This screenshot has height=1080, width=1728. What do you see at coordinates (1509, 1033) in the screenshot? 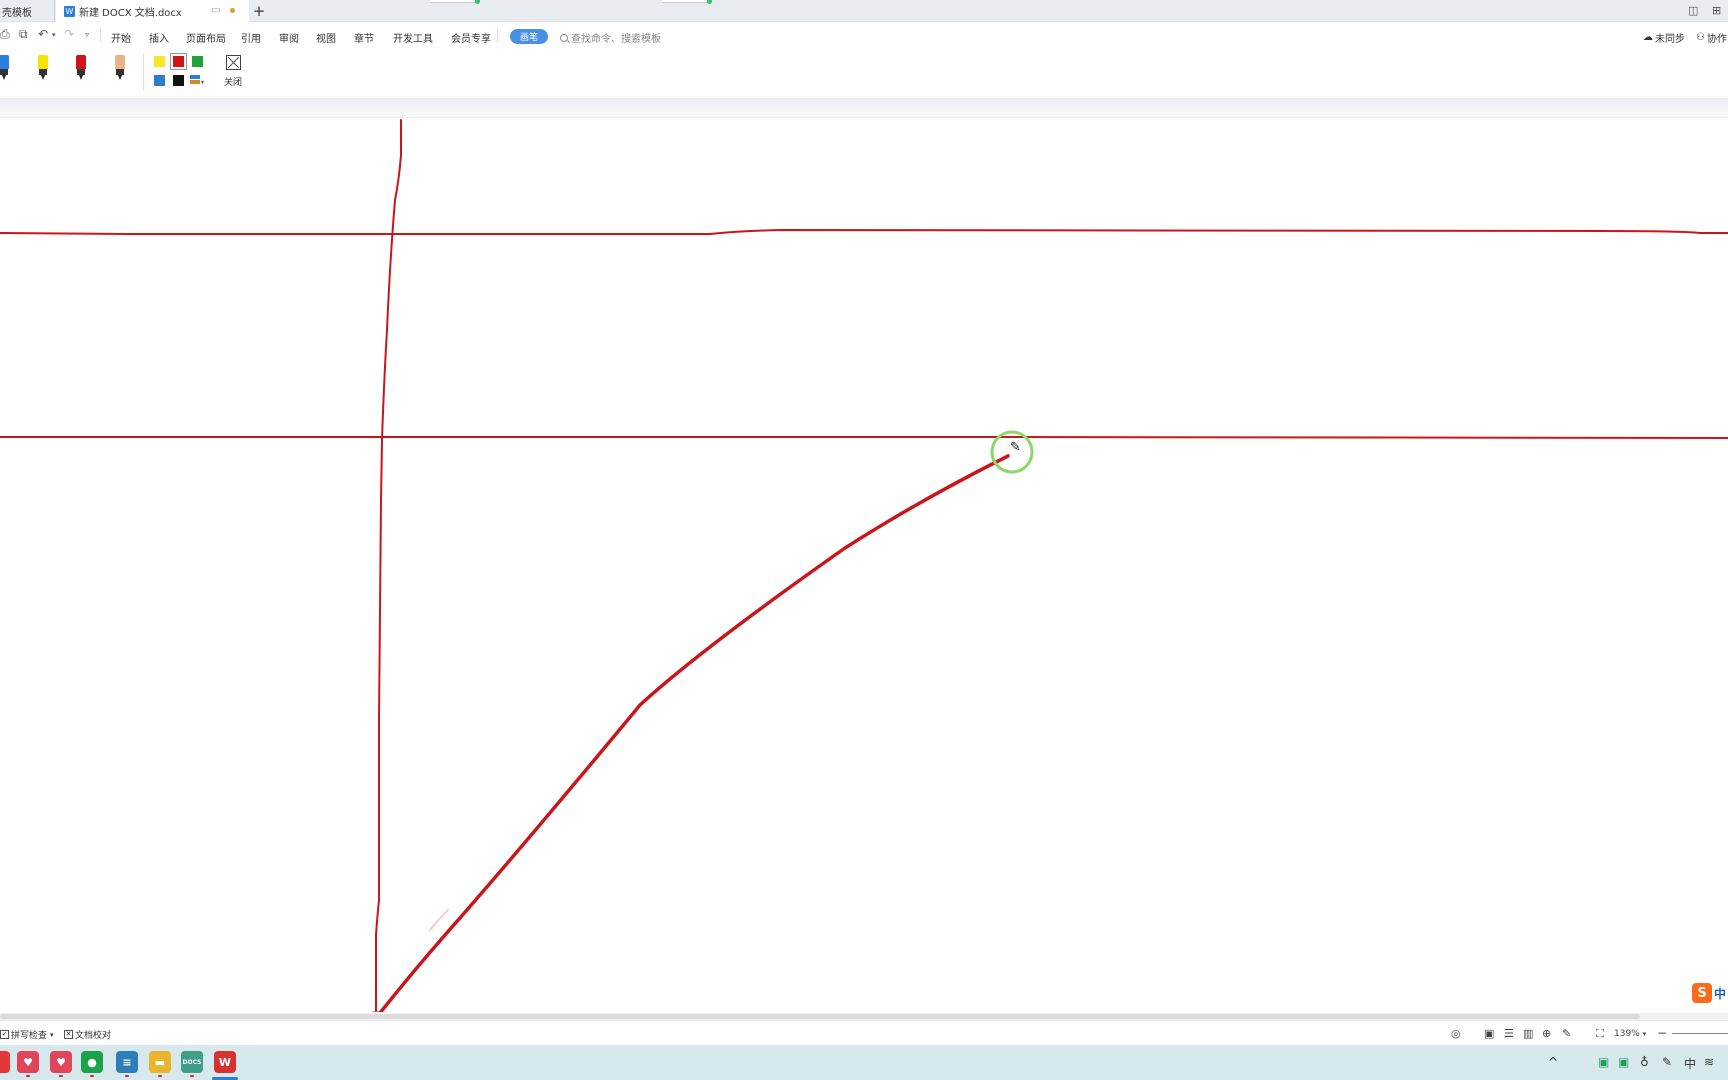
I see `outline-view-icon: ☰` at bounding box center [1509, 1033].